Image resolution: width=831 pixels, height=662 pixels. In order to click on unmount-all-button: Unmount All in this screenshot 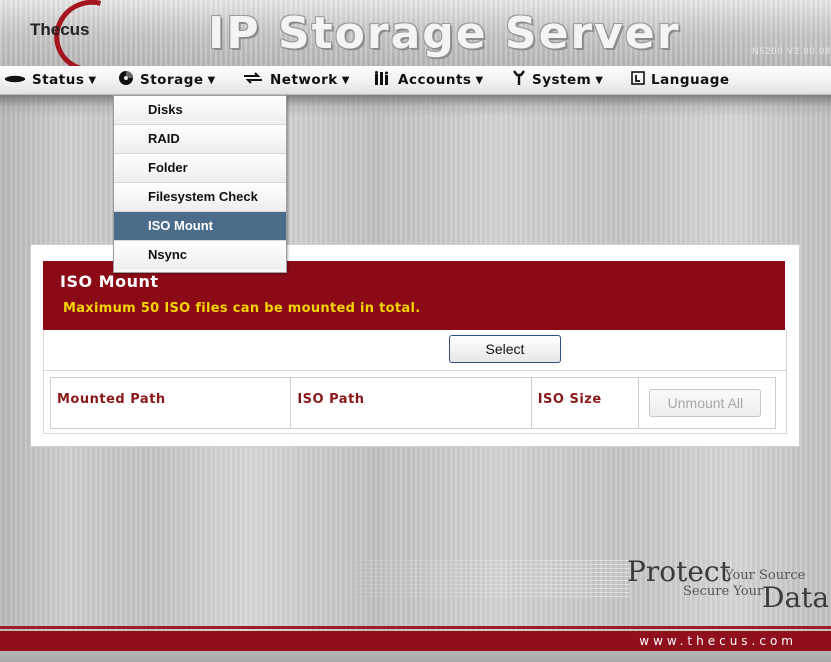, I will do `click(705, 403)`.